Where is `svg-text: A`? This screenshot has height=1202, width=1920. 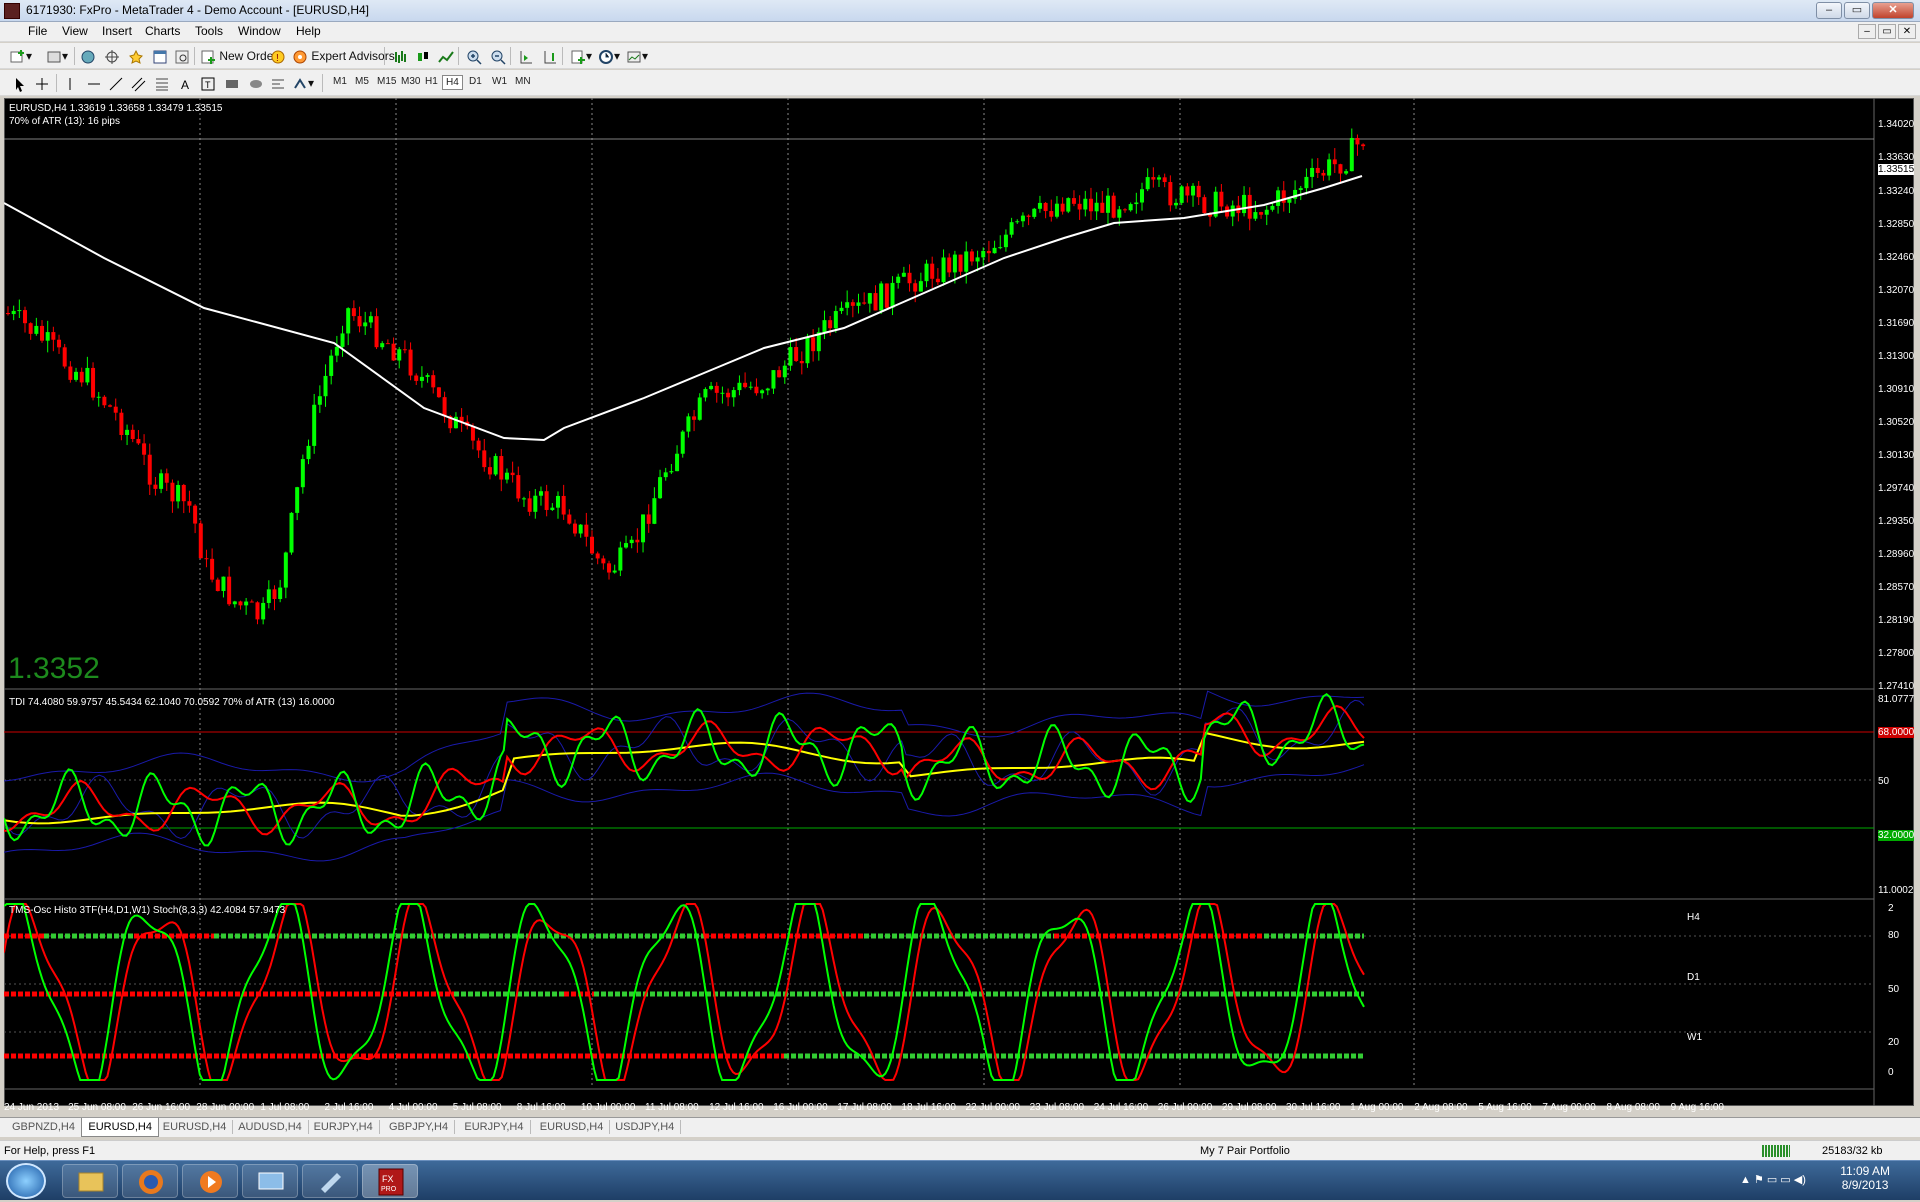
svg-text: A is located at coordinates (185, 85).